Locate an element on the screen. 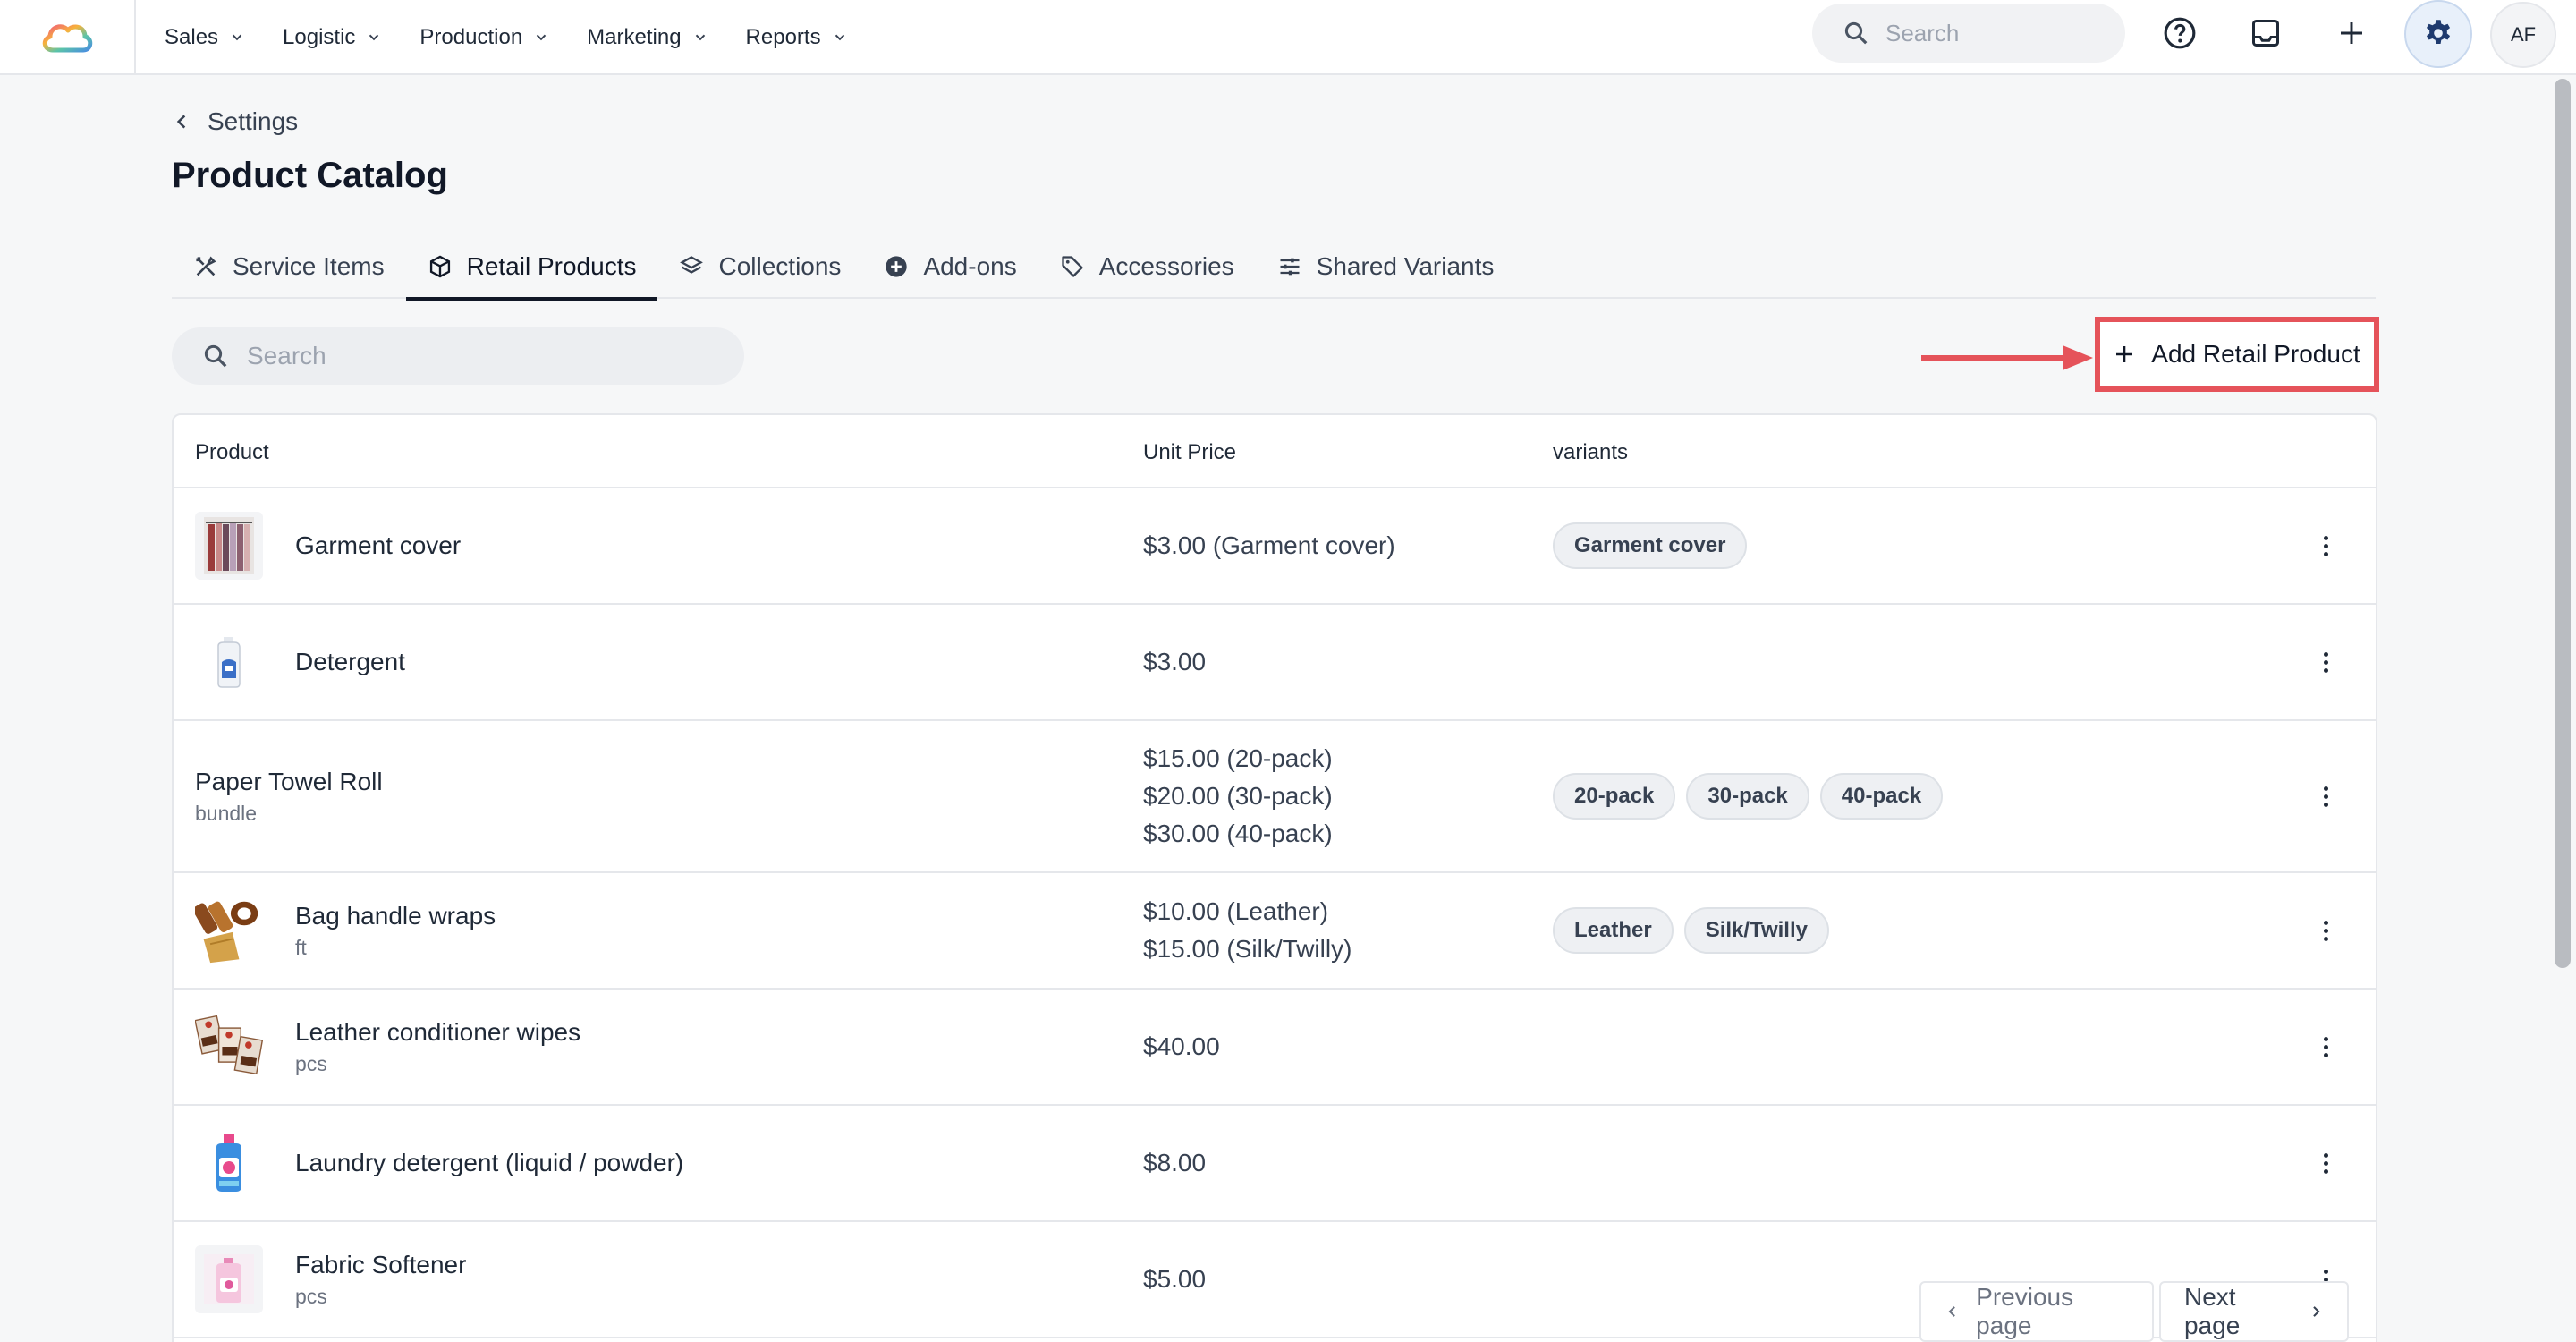 The image size is (2576, 1342). previous-page-label: Previous page is located at coordinates (2025, 1311).